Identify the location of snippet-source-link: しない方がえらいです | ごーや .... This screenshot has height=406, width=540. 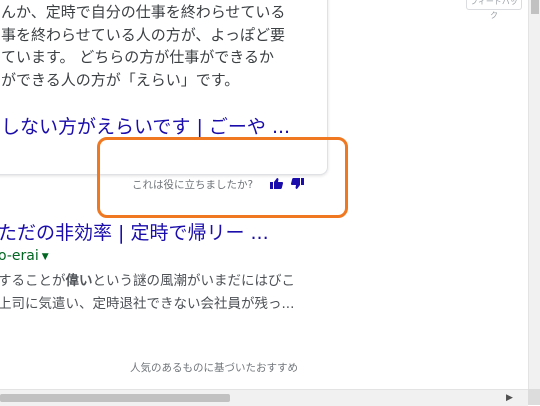
(145, 125).